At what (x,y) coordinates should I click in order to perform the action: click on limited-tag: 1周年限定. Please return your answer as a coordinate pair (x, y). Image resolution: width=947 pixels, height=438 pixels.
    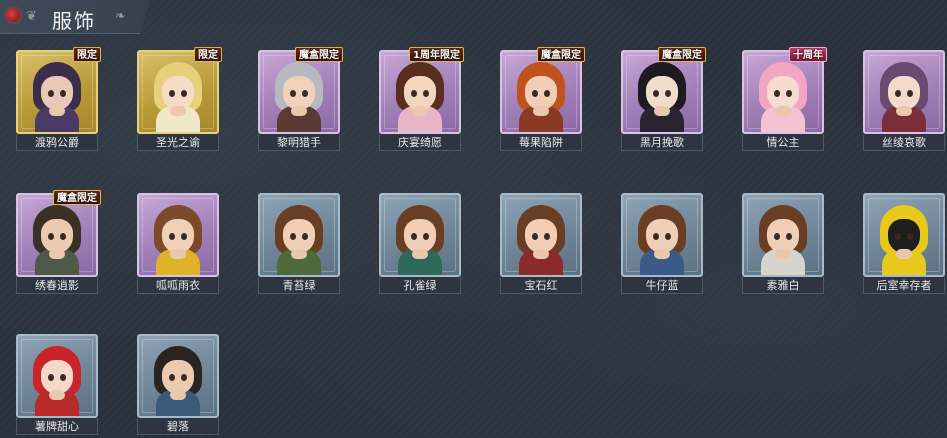
    Looking at the image, I should click on (436, 54).